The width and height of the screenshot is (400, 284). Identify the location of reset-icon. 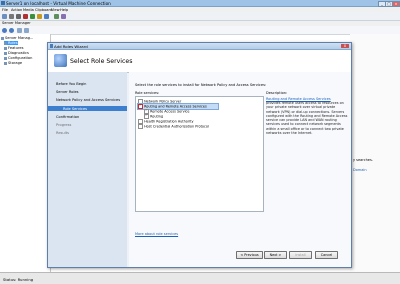
(46, 16).